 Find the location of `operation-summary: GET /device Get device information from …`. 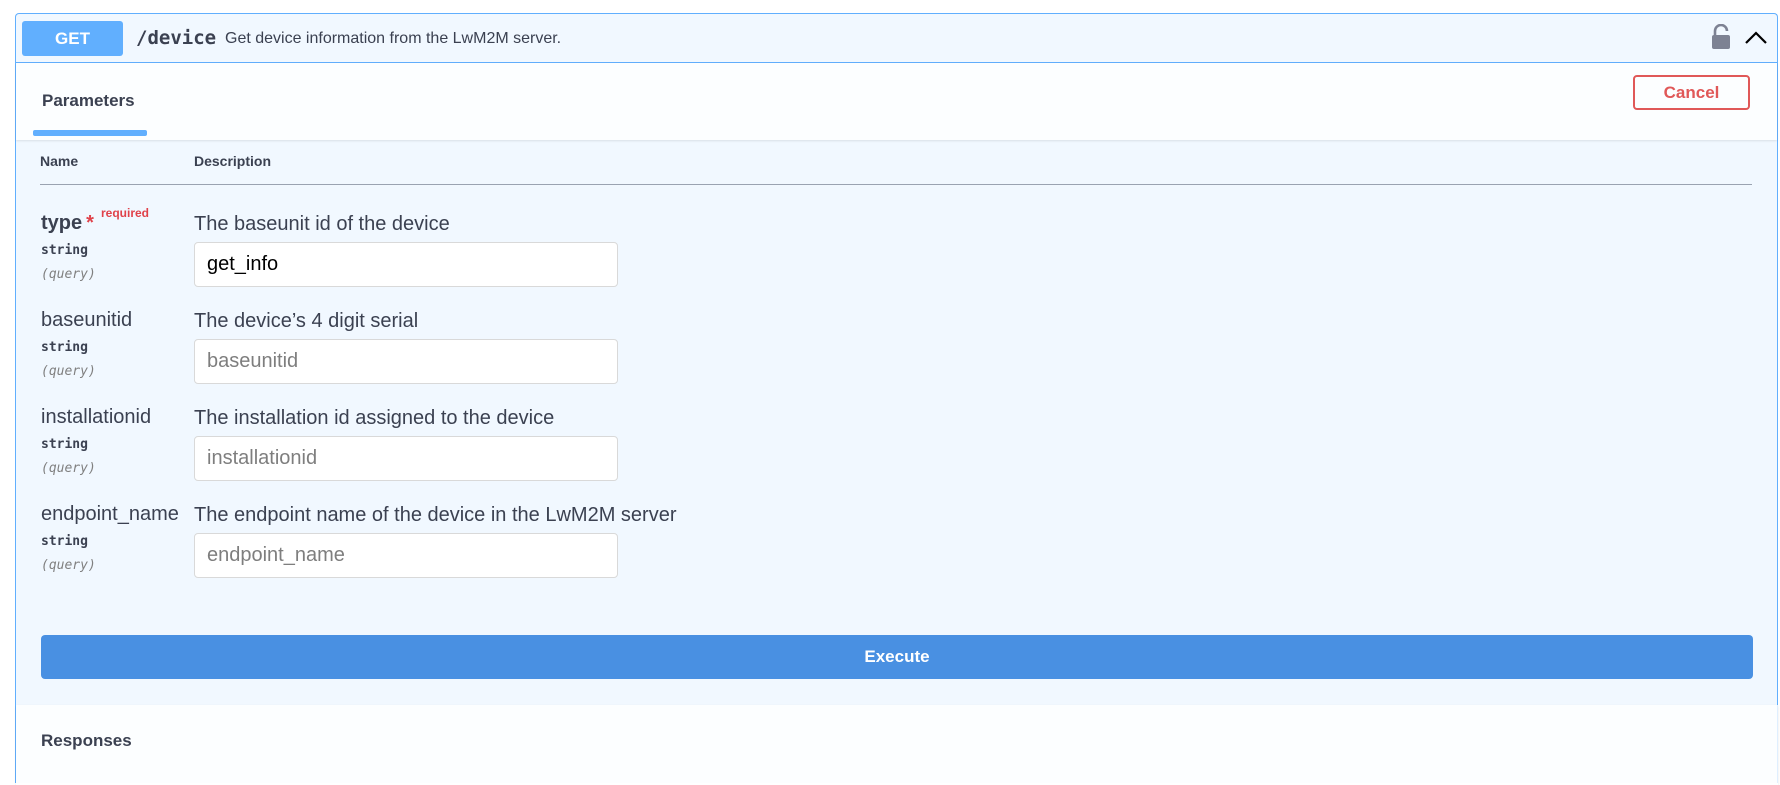

operation-summary: GET /device Get device information from … is located at coordinates (896, 38).